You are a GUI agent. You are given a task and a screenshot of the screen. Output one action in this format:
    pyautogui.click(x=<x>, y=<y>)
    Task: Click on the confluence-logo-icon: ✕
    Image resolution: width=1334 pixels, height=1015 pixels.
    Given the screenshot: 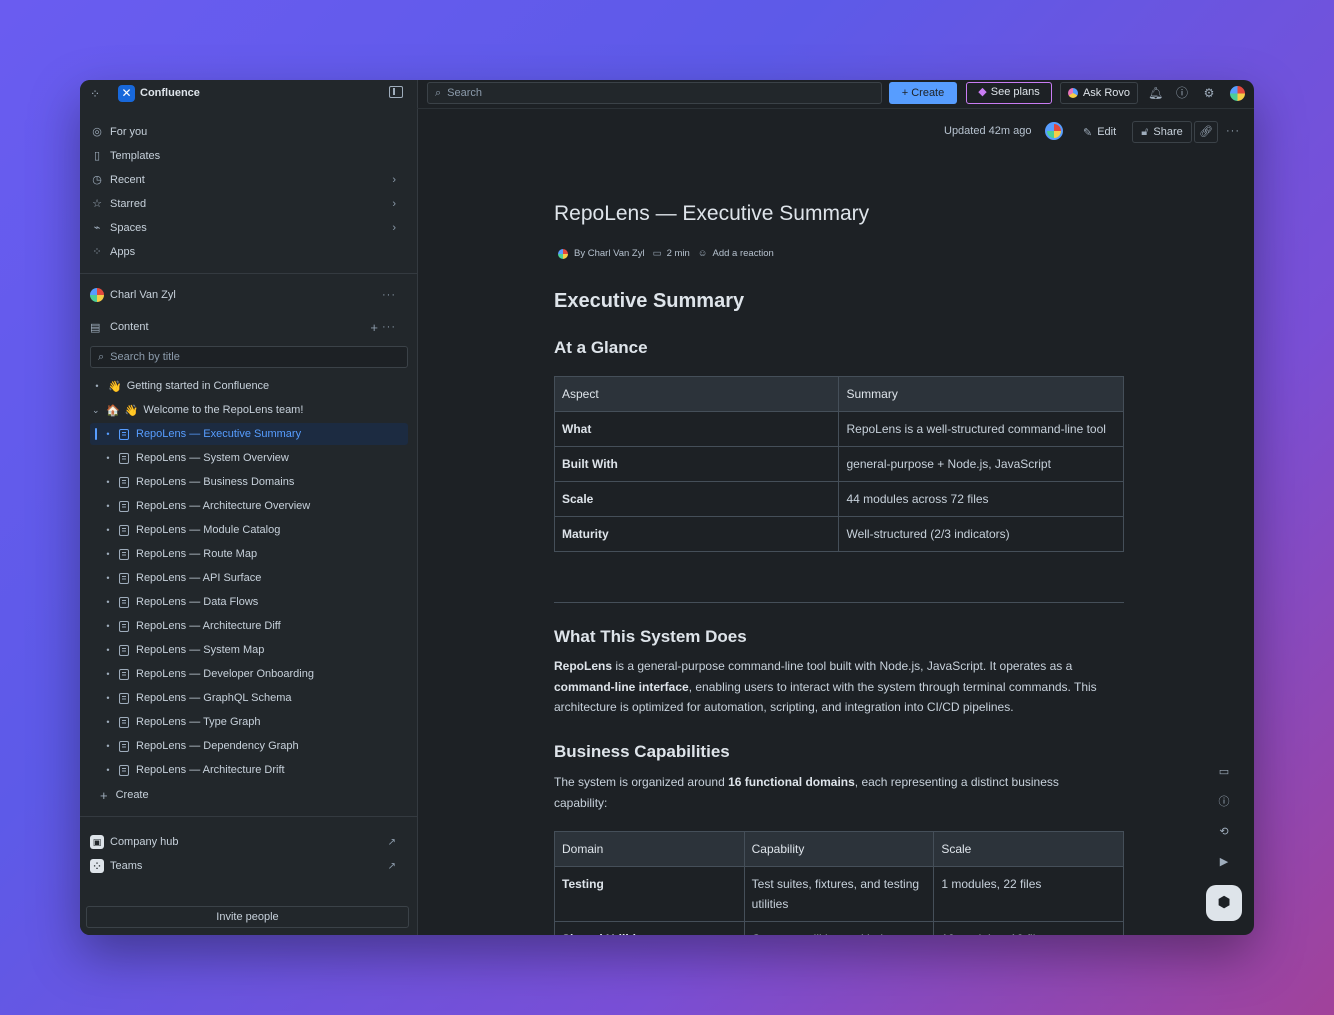 What is the action you would take?
    pyautogui.click(x=126, y=93)
    